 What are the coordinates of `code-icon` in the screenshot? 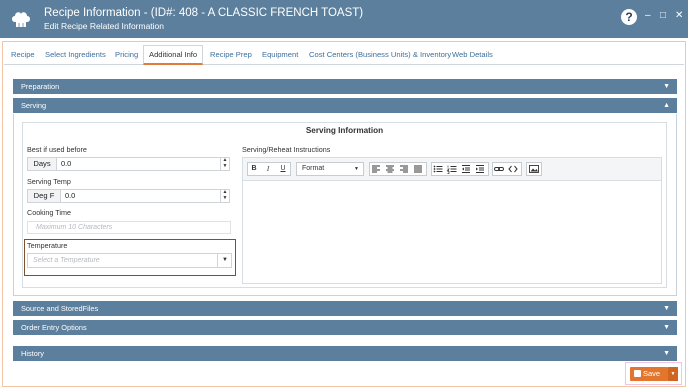 It's located at (513, 169).